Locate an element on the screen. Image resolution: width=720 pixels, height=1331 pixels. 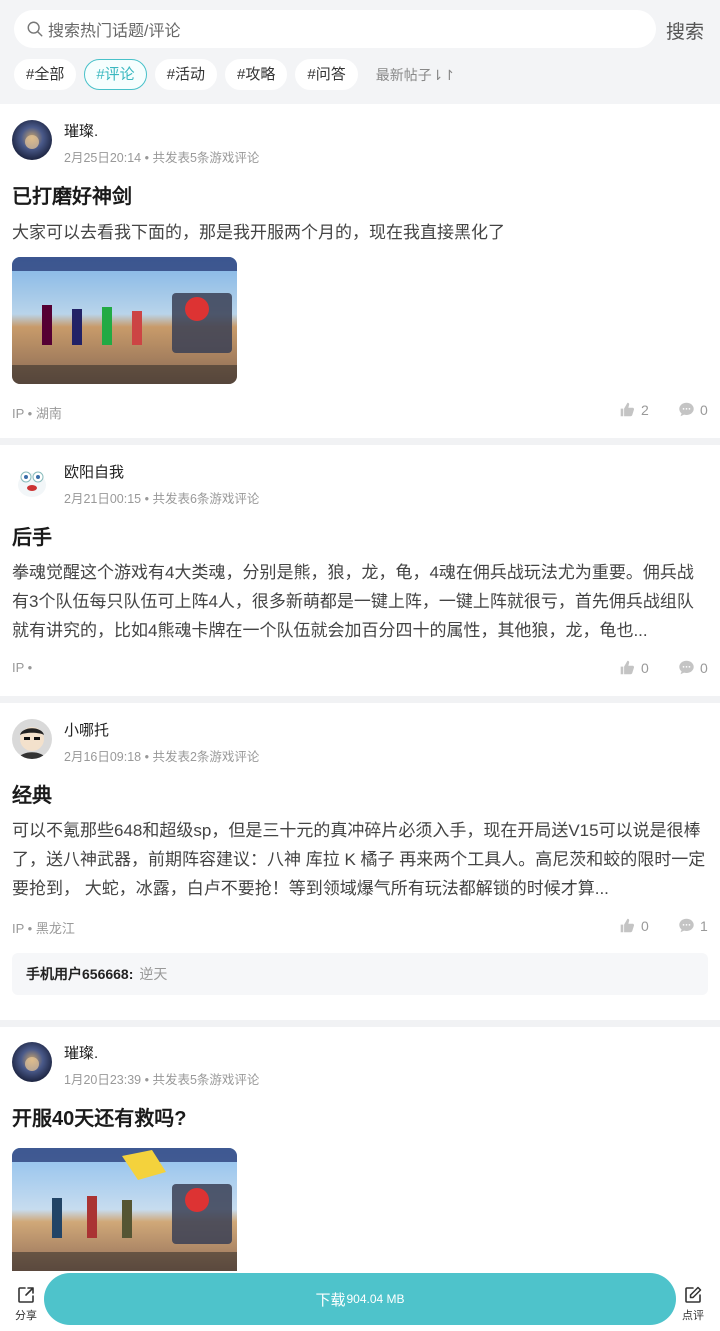
post-title: 已打磨好神剑 is located at coordinates (72, 197).